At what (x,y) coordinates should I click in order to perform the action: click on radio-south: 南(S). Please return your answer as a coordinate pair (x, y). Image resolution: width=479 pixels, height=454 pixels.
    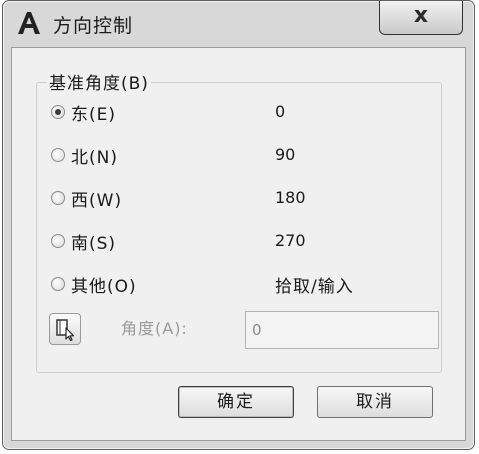
    Looking at the image, I should click on (84, 241).